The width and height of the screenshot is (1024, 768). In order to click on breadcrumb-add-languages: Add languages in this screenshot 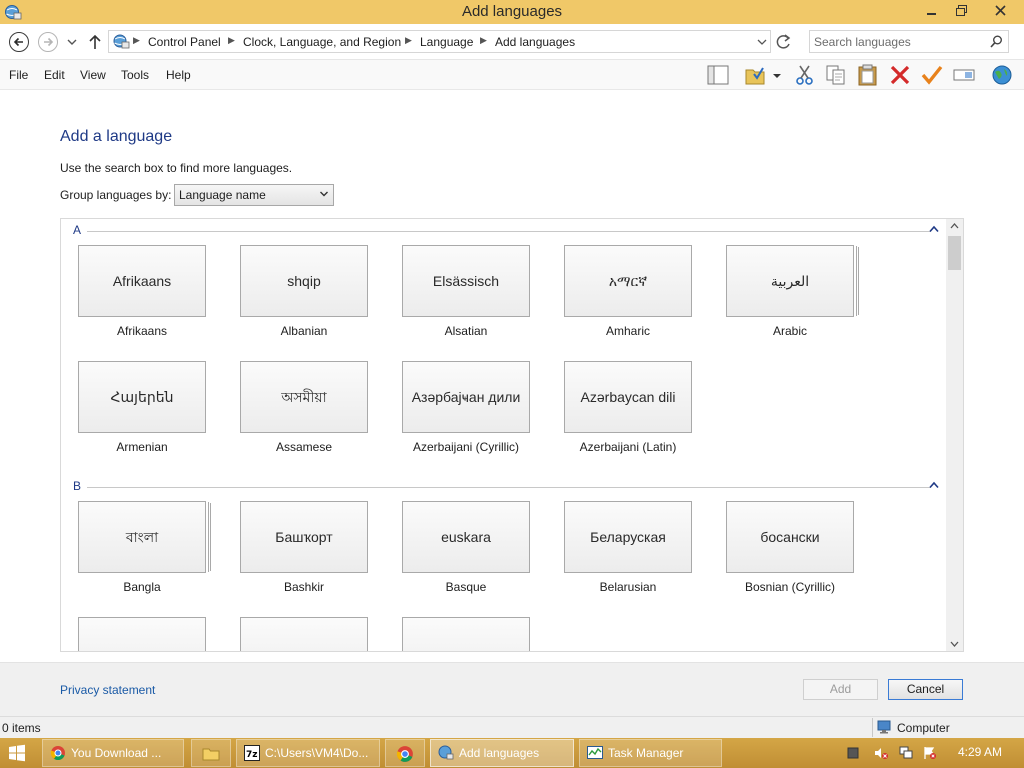, I will do `click(535, 42)`.